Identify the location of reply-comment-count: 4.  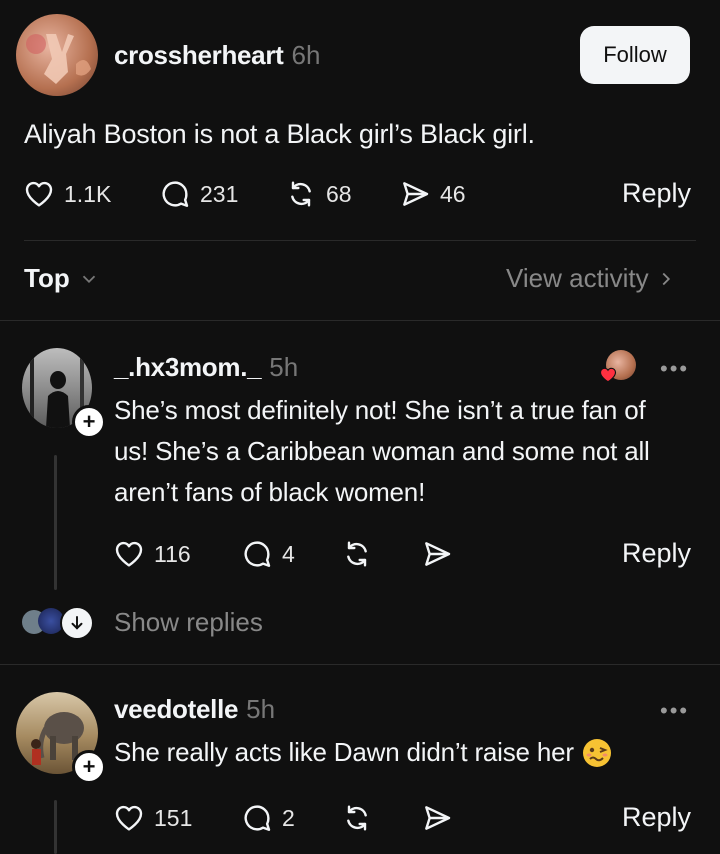
(288, 553).